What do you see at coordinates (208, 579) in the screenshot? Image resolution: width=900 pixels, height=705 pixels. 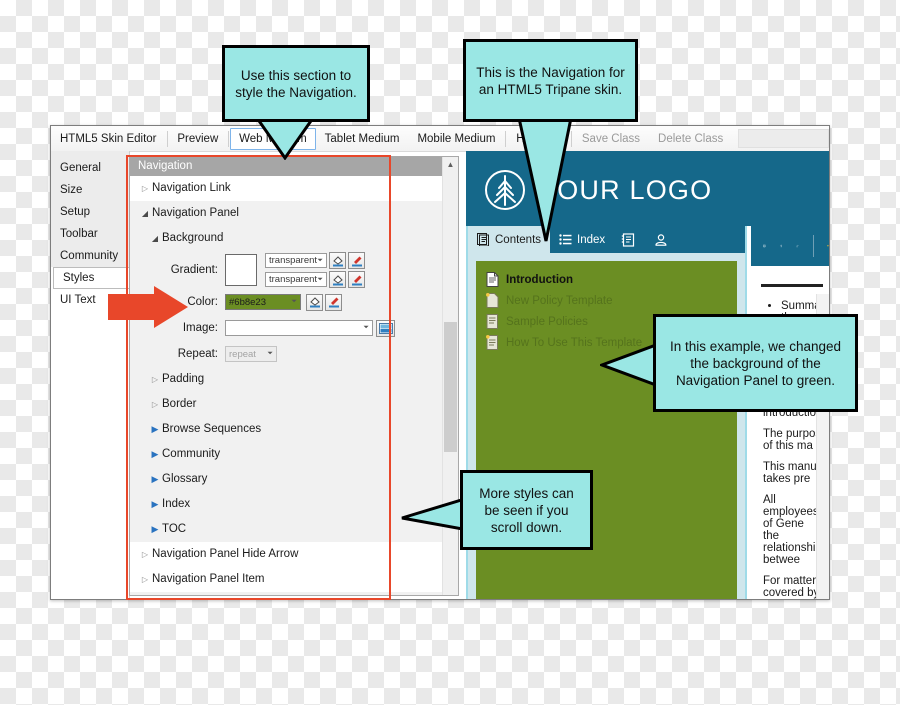 I see `tree-node-label: Navigation Panel Item` at bounding box center [208, 579].